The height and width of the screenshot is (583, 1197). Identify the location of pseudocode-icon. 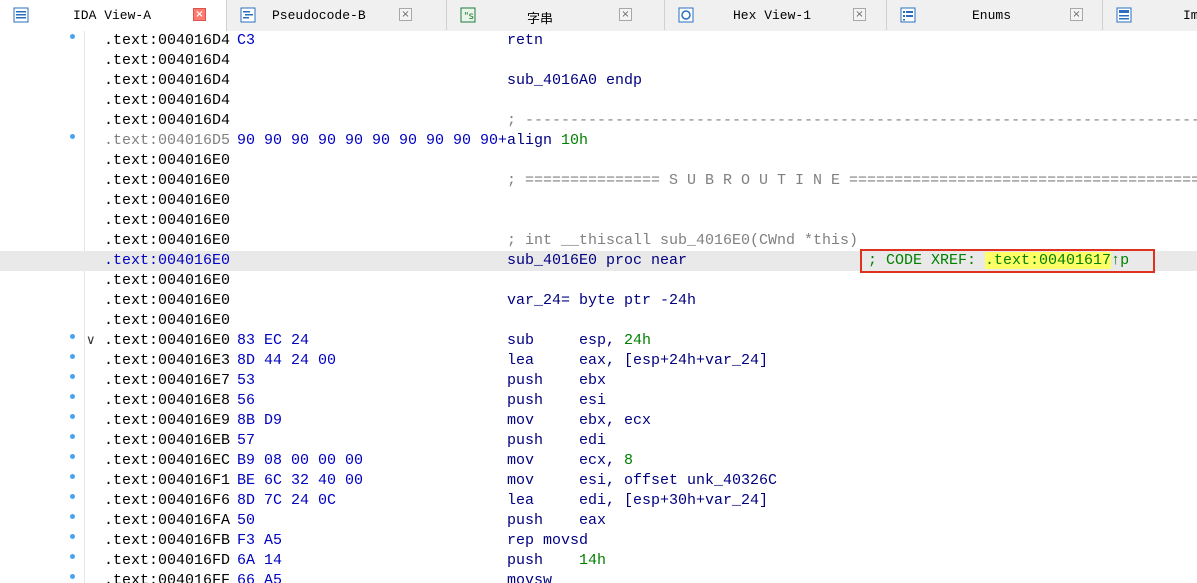
(248, 15).